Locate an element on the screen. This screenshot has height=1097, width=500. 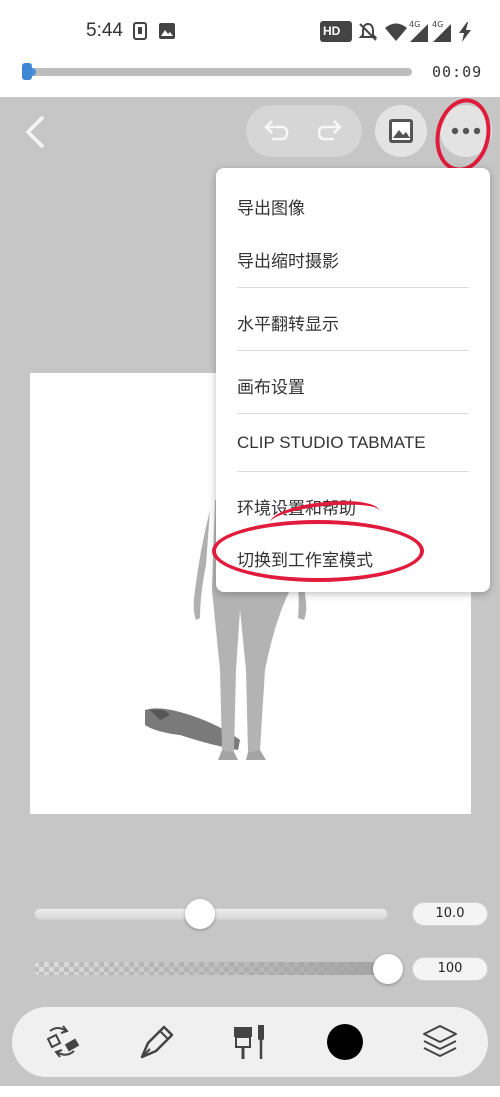
status-time: 5:44 is located at coordinates (104, 30).